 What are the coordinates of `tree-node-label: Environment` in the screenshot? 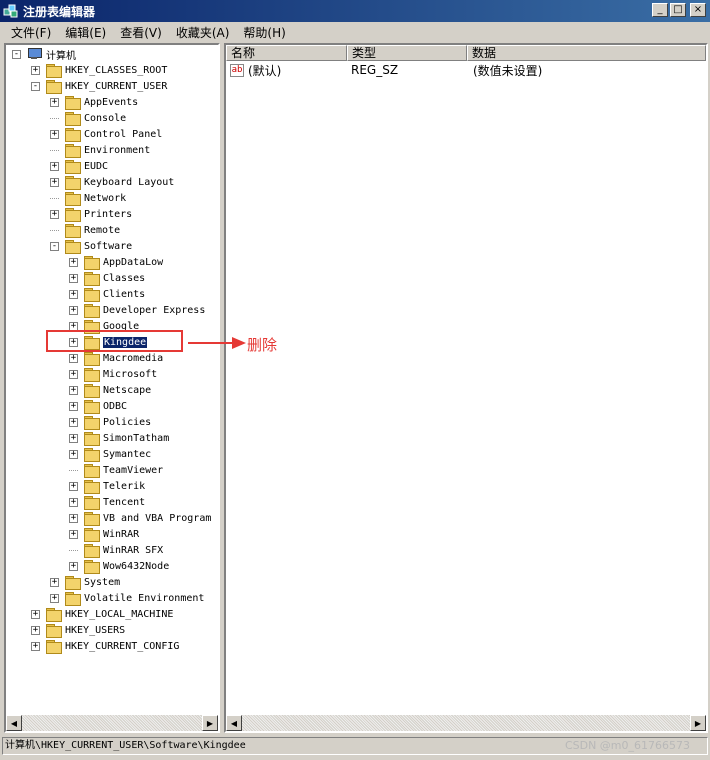 It's located at (117, 150).